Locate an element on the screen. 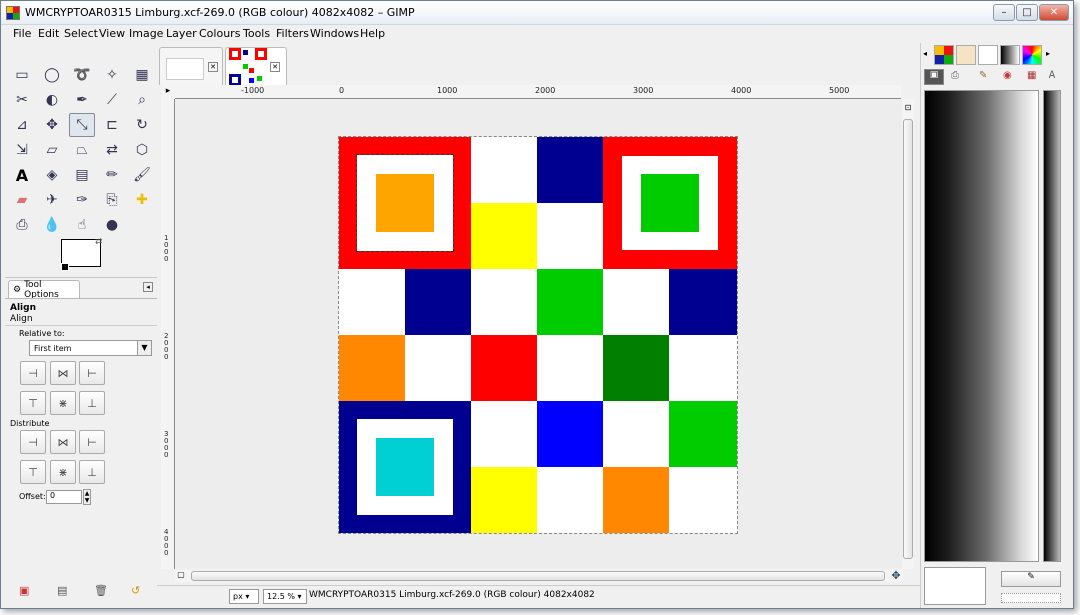 The width and height of the screenshot is (1080, 615). panel-menu-icon: ◂ is located at coordinates (148, 287).